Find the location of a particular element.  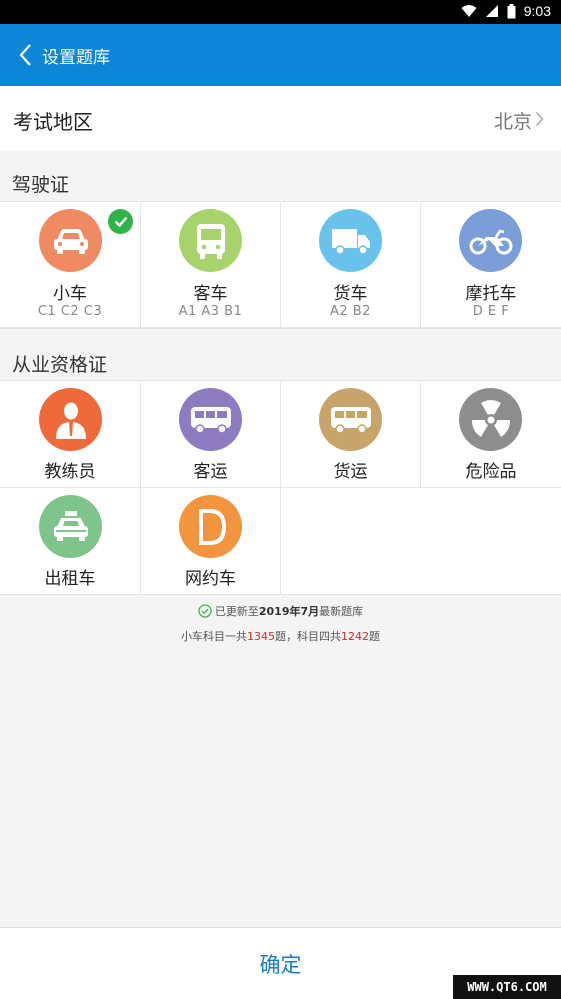

page-title: 设置题库 is located at coordinates (76, 58).